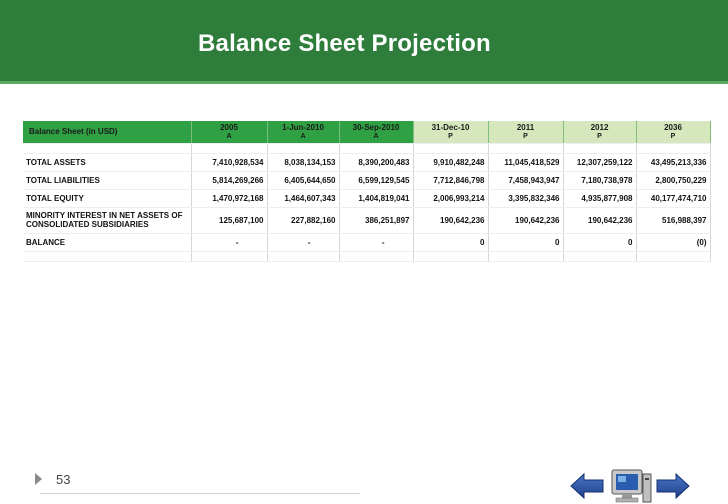 The width and height of the screenshot is (728, 504). I want to click on table-cell: 2,800,750,229, so click(673, 180).